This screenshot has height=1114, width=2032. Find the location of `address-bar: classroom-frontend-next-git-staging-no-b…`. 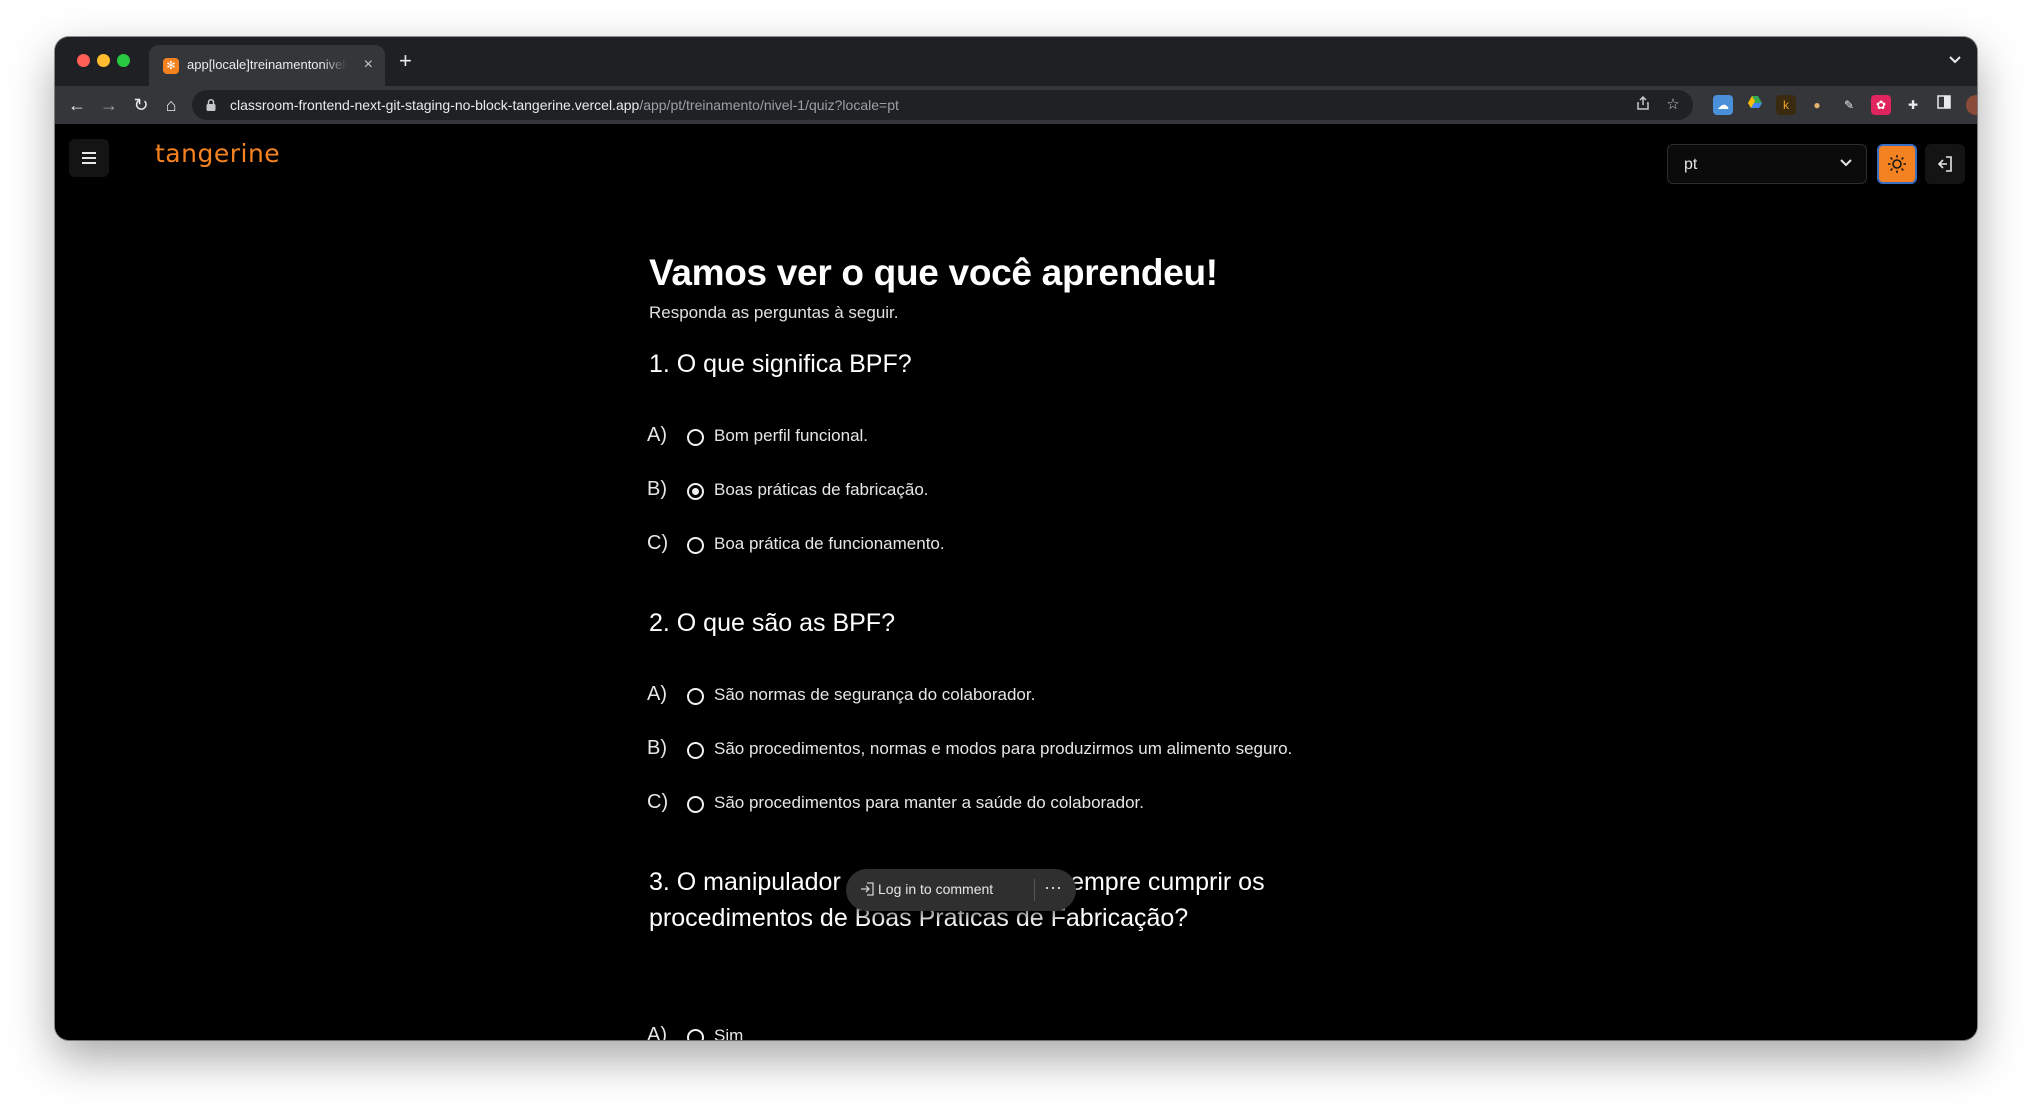

address-bar: classroom-frontend-next-git-staging-no-b… is located at coordinates (942, 105).